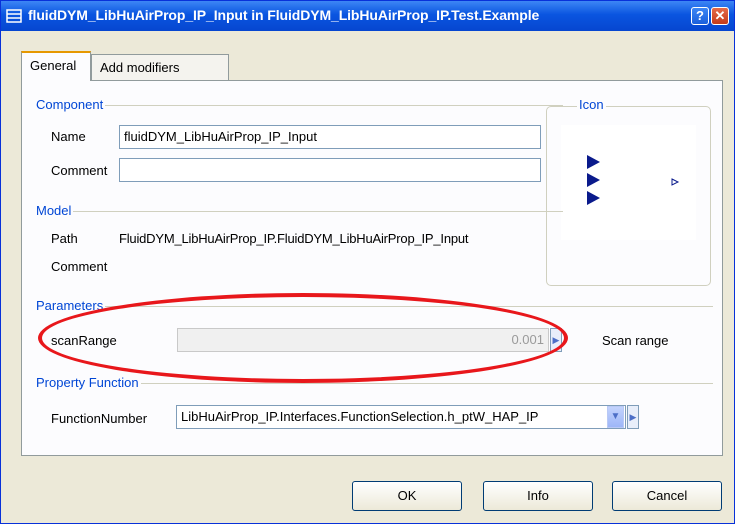 The width and height of the screenshot is (735, 524). Describe the element at coordinates (64, 238) in the screenshot. I see `path-label: Path` at that location.